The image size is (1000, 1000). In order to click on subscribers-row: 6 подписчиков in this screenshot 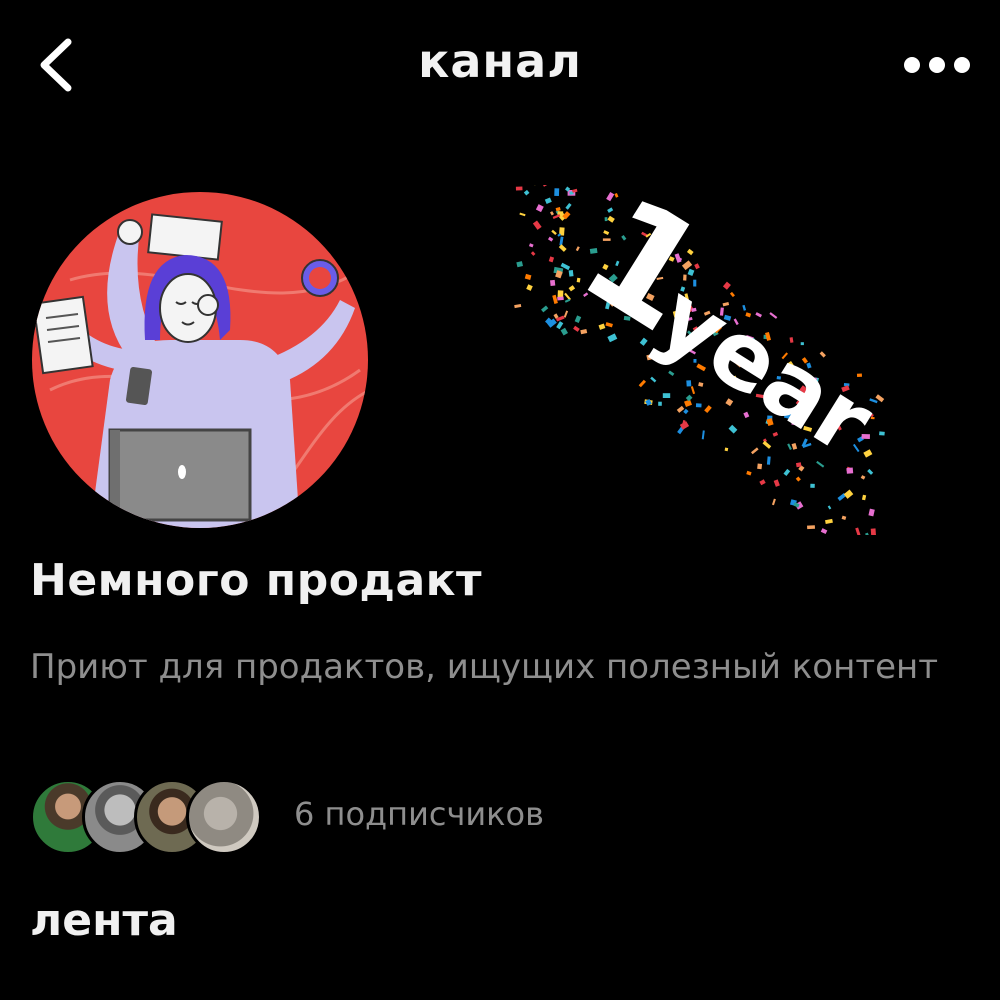, I will do `click(500, 815)`.